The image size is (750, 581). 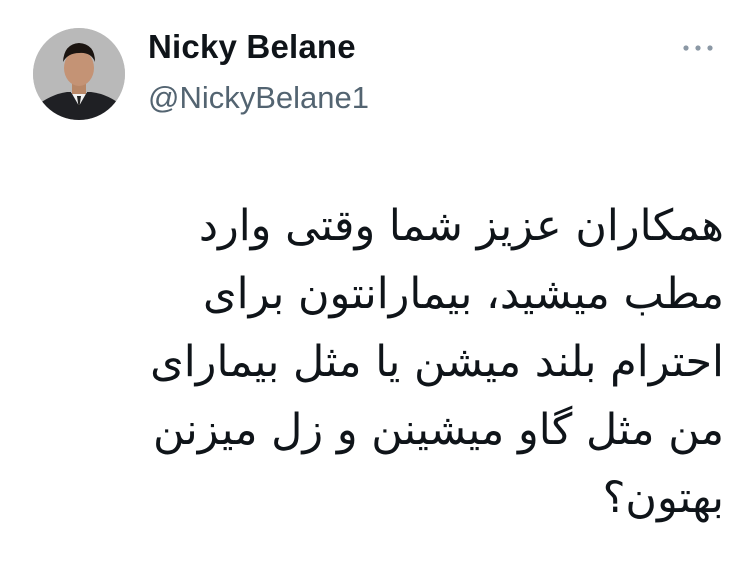 I want to click on tweet-text-line: من مثل گاو میشینن و زل میزنن, so click(x=438, y=430).